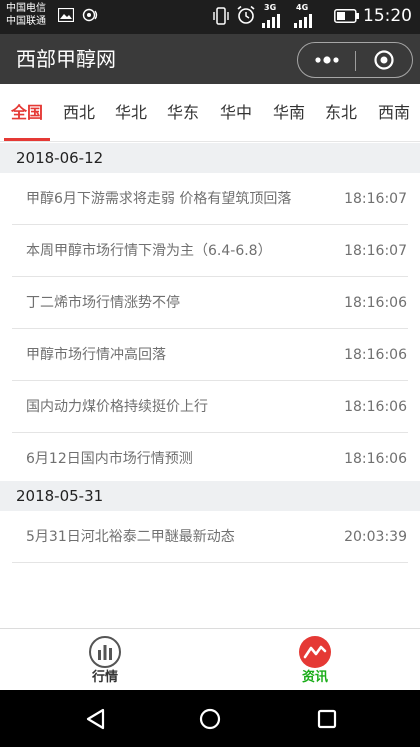 The image size is (420, 747). Describe the element at coordinates (96, 719) in the screenshot. I see `back-icon` at that location.